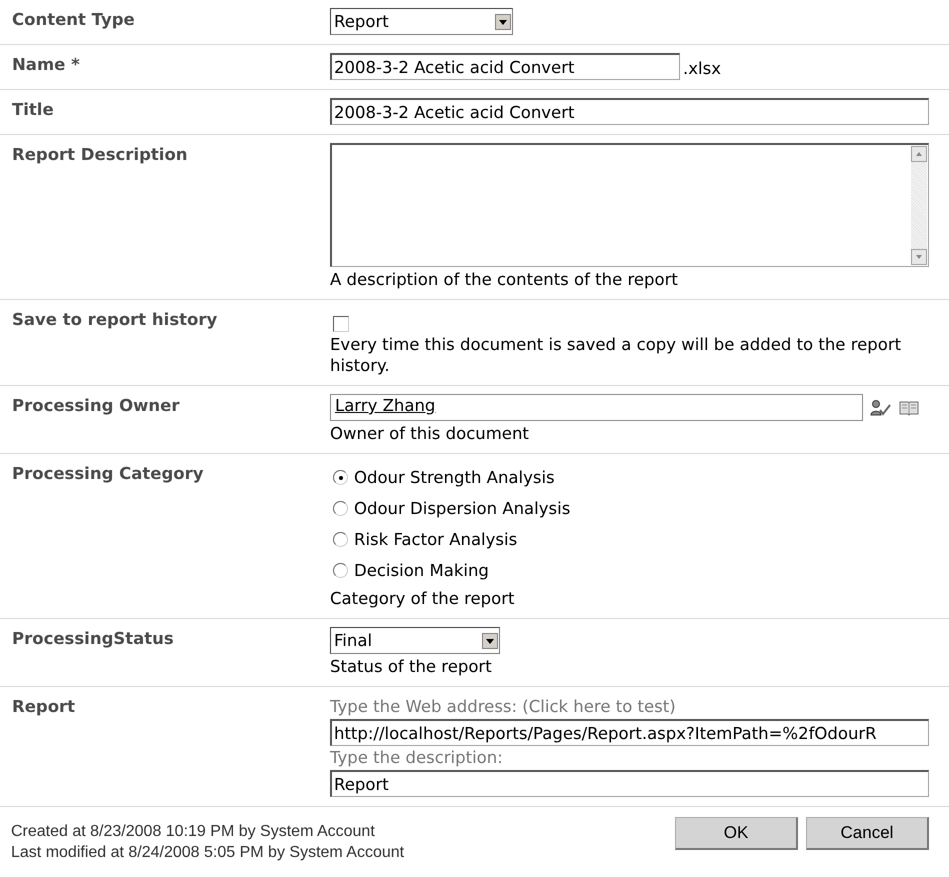 The width and height of the screenshot is (949, 877). What do you see at coordinates (100, 155) in the screenshot?
I see `field-label: Report Description` at bounding box center [100, 155].